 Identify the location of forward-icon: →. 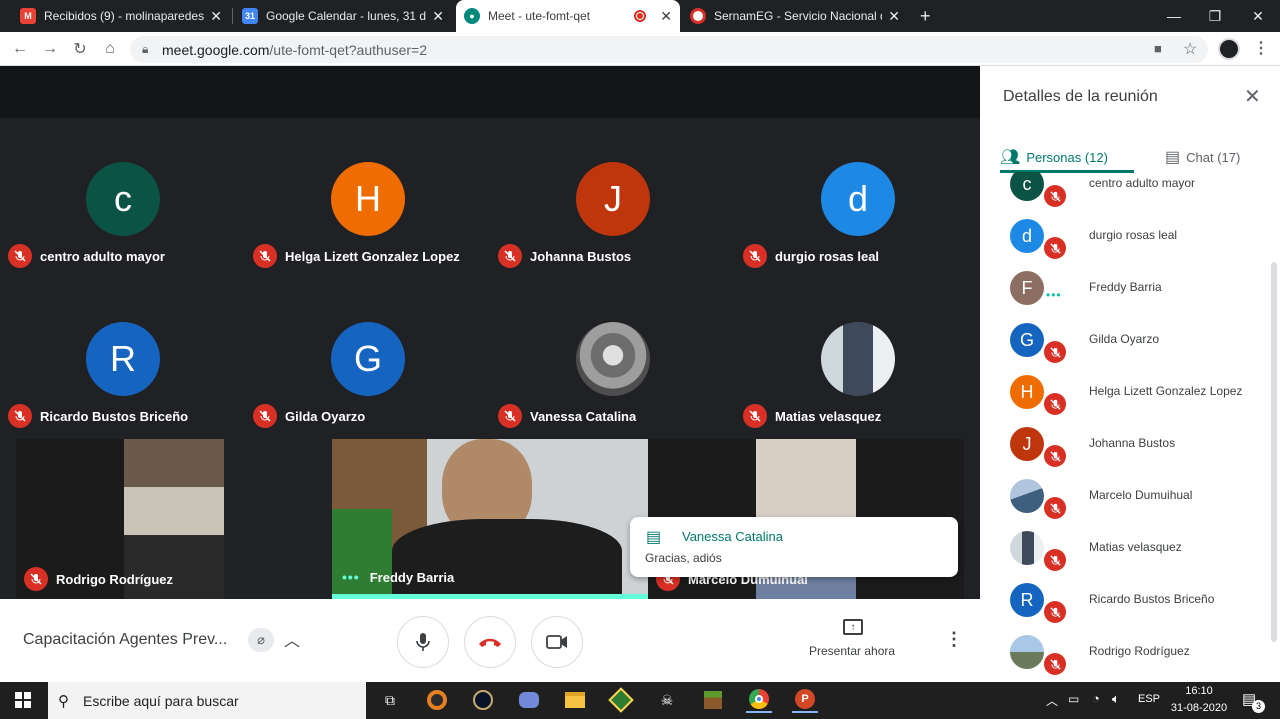
(50, 49).